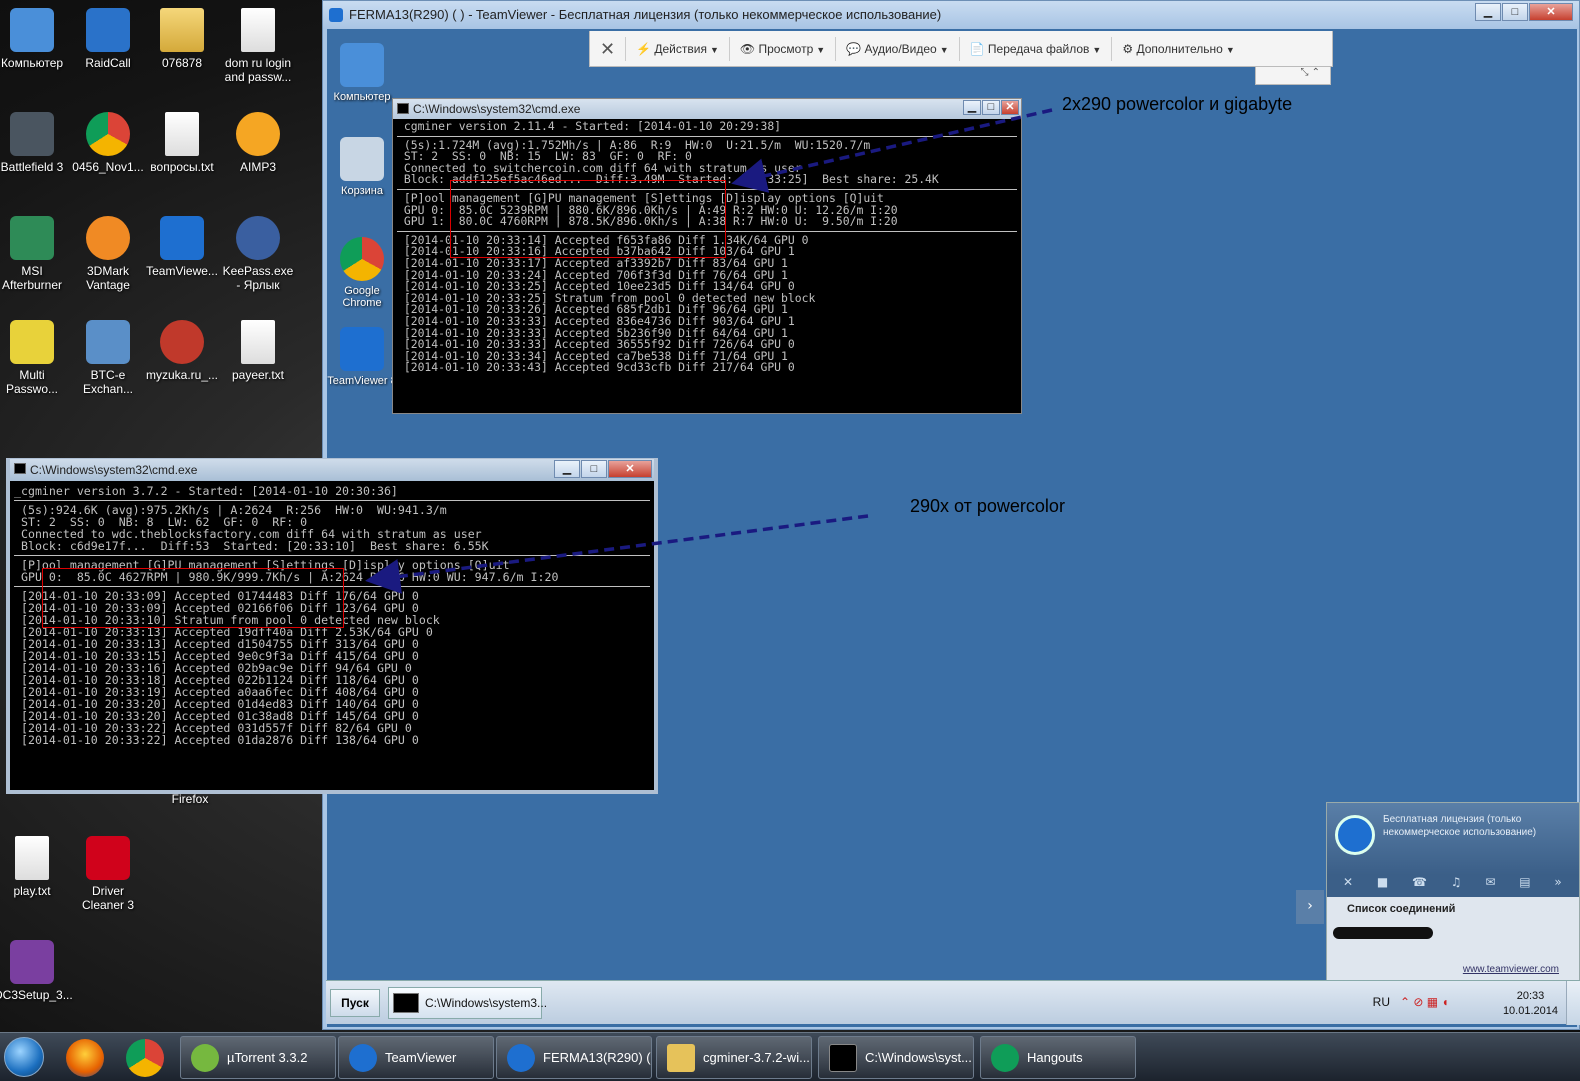 Image resolution: width=1580 pixels, height=1081 pixels. Describe the element at coordinates (1530, 1004) in the screenshot. I see `remote-clock: 20:33 10.01.2014` at that location.